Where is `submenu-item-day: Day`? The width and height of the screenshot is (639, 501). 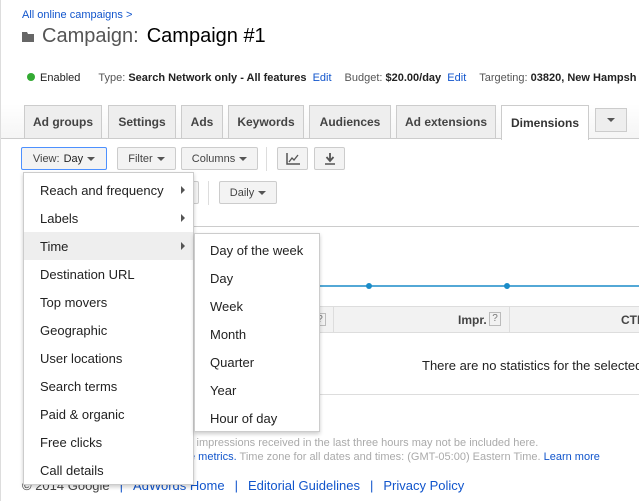
submenu-item-day: Day is located at coordinates (257, 278).